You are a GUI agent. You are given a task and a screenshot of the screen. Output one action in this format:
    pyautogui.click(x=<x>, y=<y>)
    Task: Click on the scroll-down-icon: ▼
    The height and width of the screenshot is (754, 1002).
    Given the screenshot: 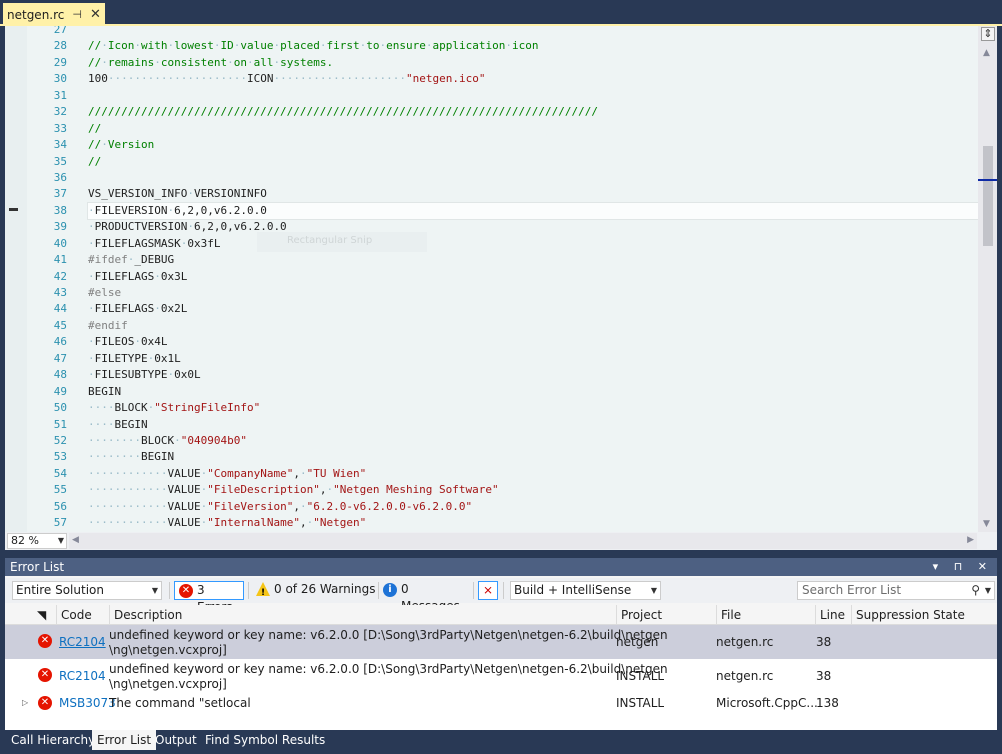 What is the action you would take?
    pyautogui.click(x=986, y=524)
    